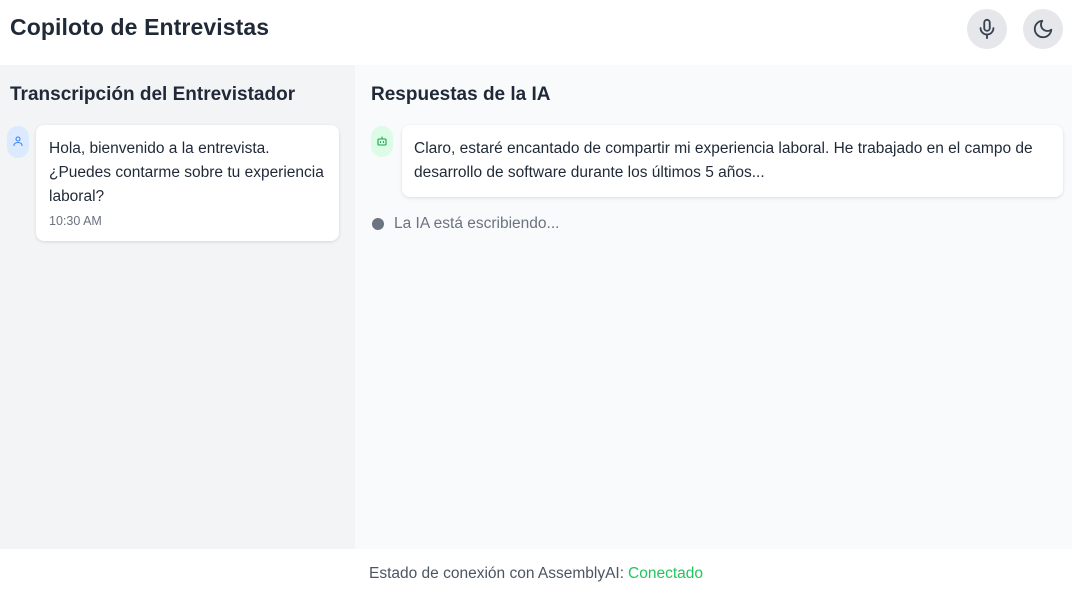 The height and width of the screenshot is (599, 1072). I want to click on message-timestamp: 10:30 AM, so click(75, 221).